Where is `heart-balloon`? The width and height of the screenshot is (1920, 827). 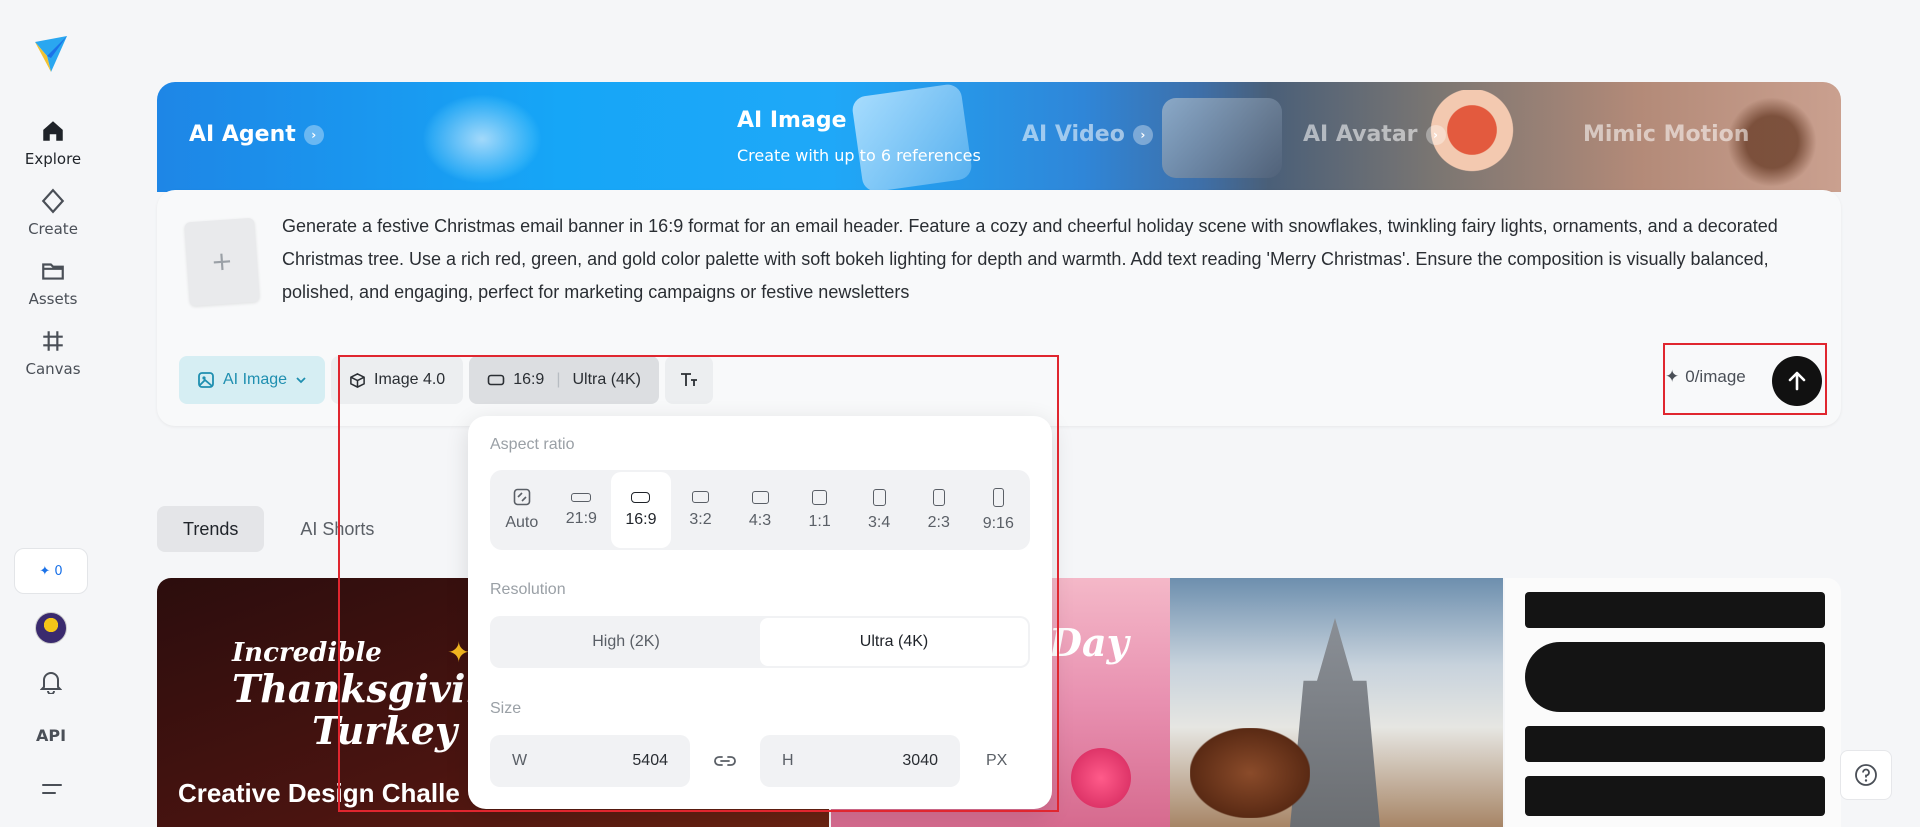
heart-balloon is located at coordinates (1101, 778).